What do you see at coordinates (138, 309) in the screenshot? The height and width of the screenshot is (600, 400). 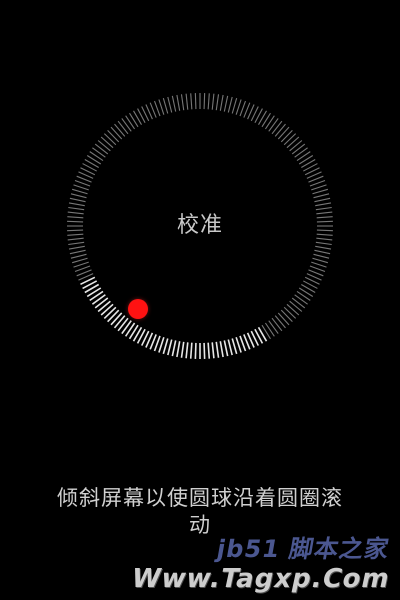 I see `rolling-ball` at bounding box center [138, 309].